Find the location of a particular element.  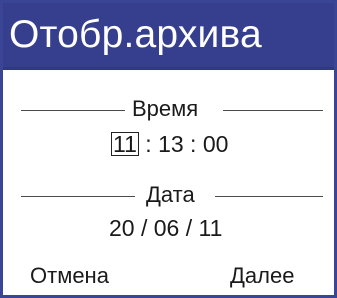

date-divider-right is located at coordinates (269, 196).